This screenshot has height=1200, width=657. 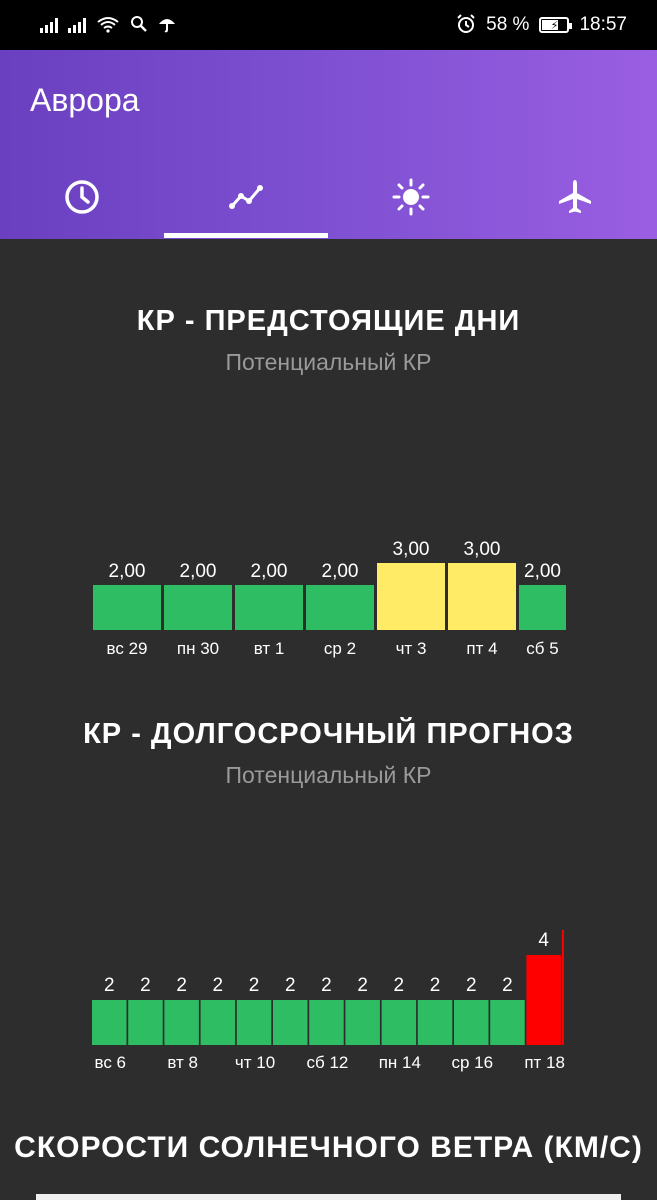 What do you see at coordinates (328, 1197) in the screenshot?
I see `next-chart-edge` at bounding box center [328, 1197].